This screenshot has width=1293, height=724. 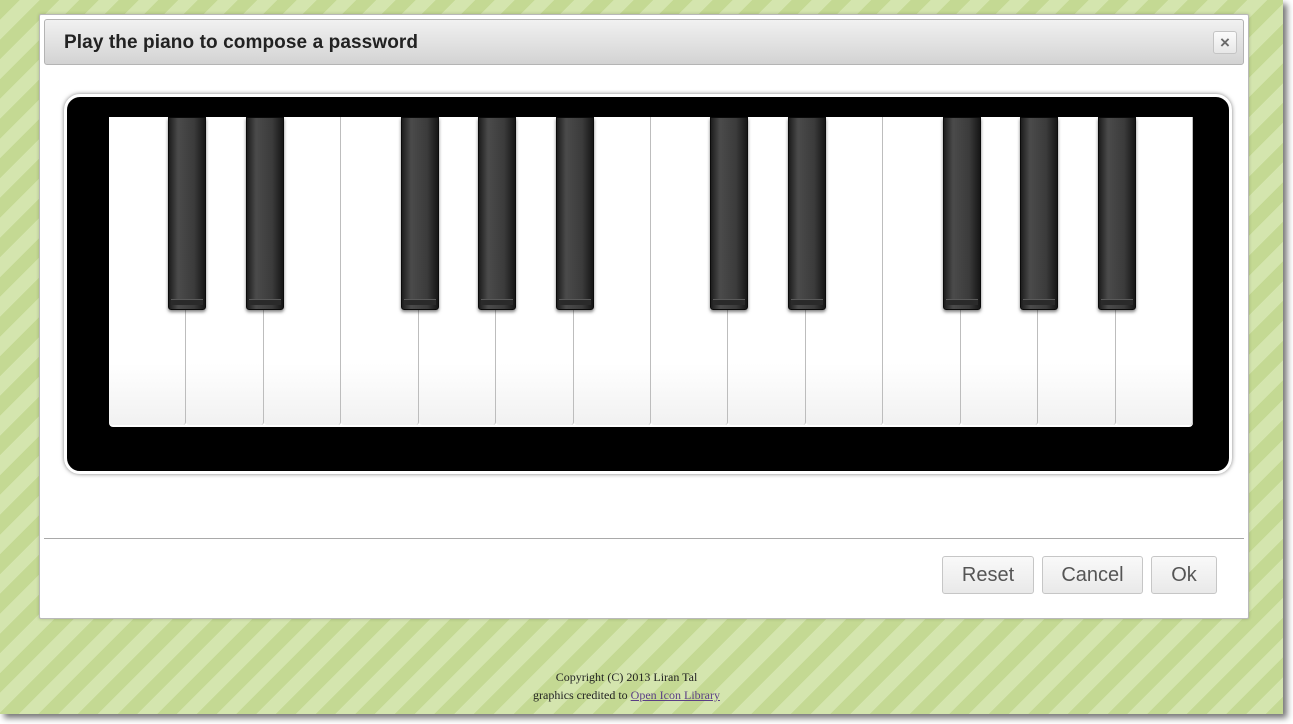 I want to click on credit-prefix: graphics credited to, so click(x=582, y=695).